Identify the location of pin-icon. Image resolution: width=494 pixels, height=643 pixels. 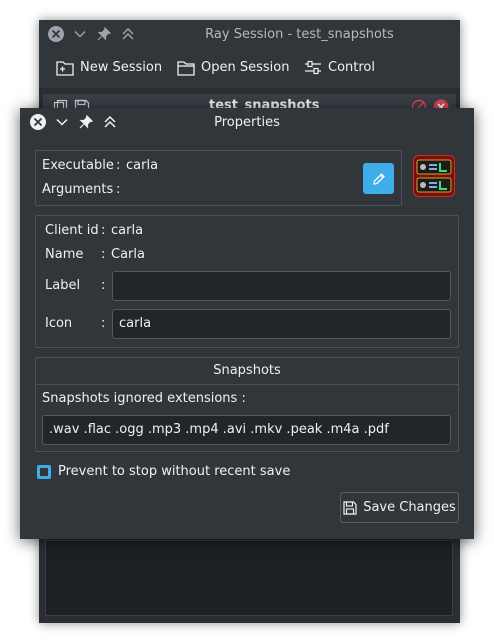
(104, 34).